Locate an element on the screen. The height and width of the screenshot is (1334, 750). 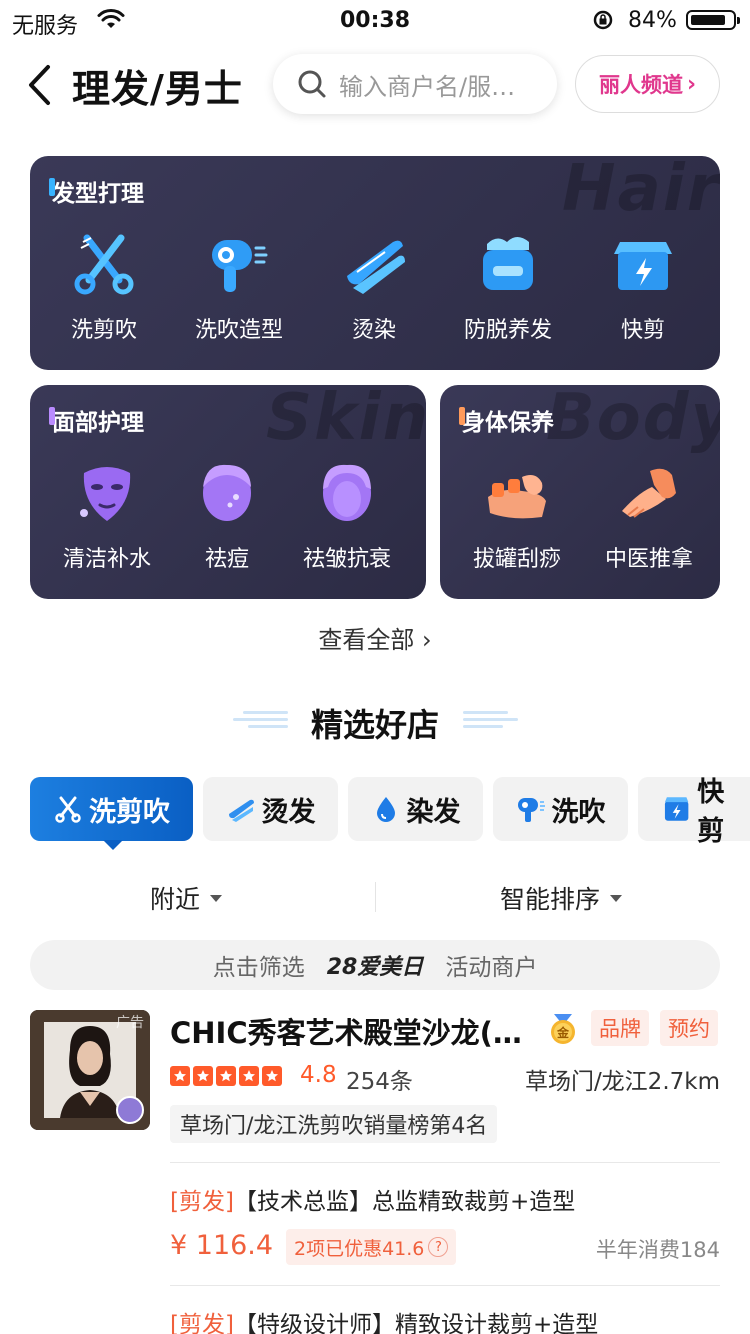
channel-label: 丽人频道 is located at coordinates (640, 85).